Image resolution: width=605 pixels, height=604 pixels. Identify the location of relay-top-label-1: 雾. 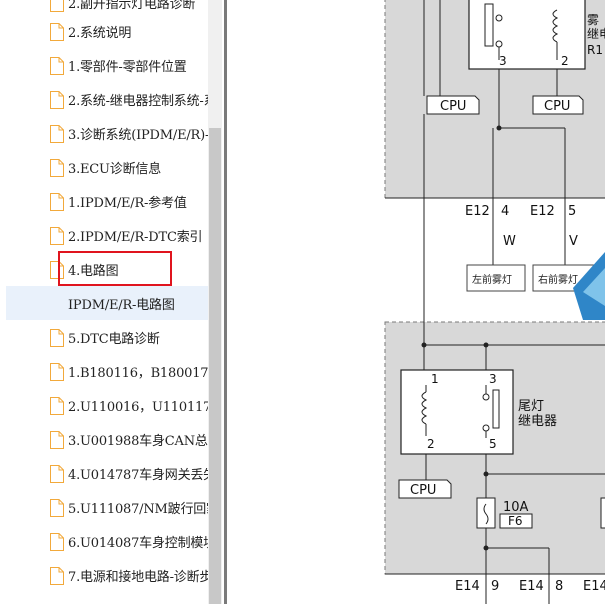
(593, 20).